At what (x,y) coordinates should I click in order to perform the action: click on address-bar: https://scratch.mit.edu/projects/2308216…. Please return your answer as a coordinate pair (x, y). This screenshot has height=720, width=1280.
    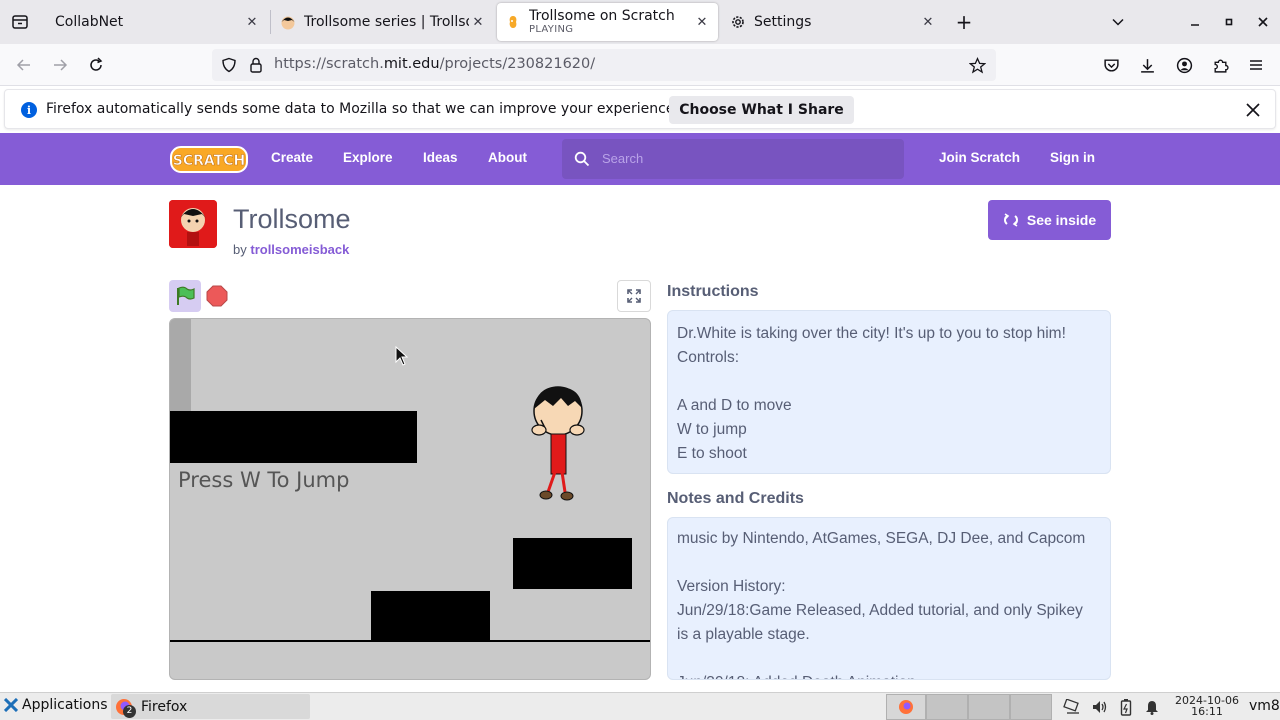
    Looking at the image, I should click on (604, 65).